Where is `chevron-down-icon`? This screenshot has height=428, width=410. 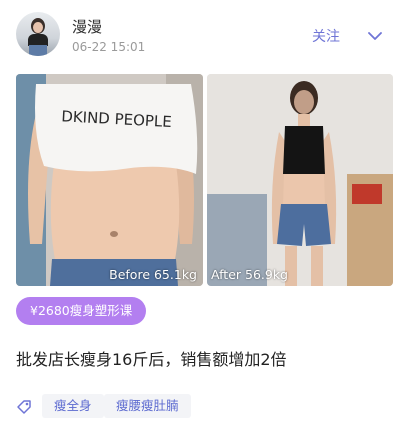 chevron-down-icon is located at coordinates (375, 36).